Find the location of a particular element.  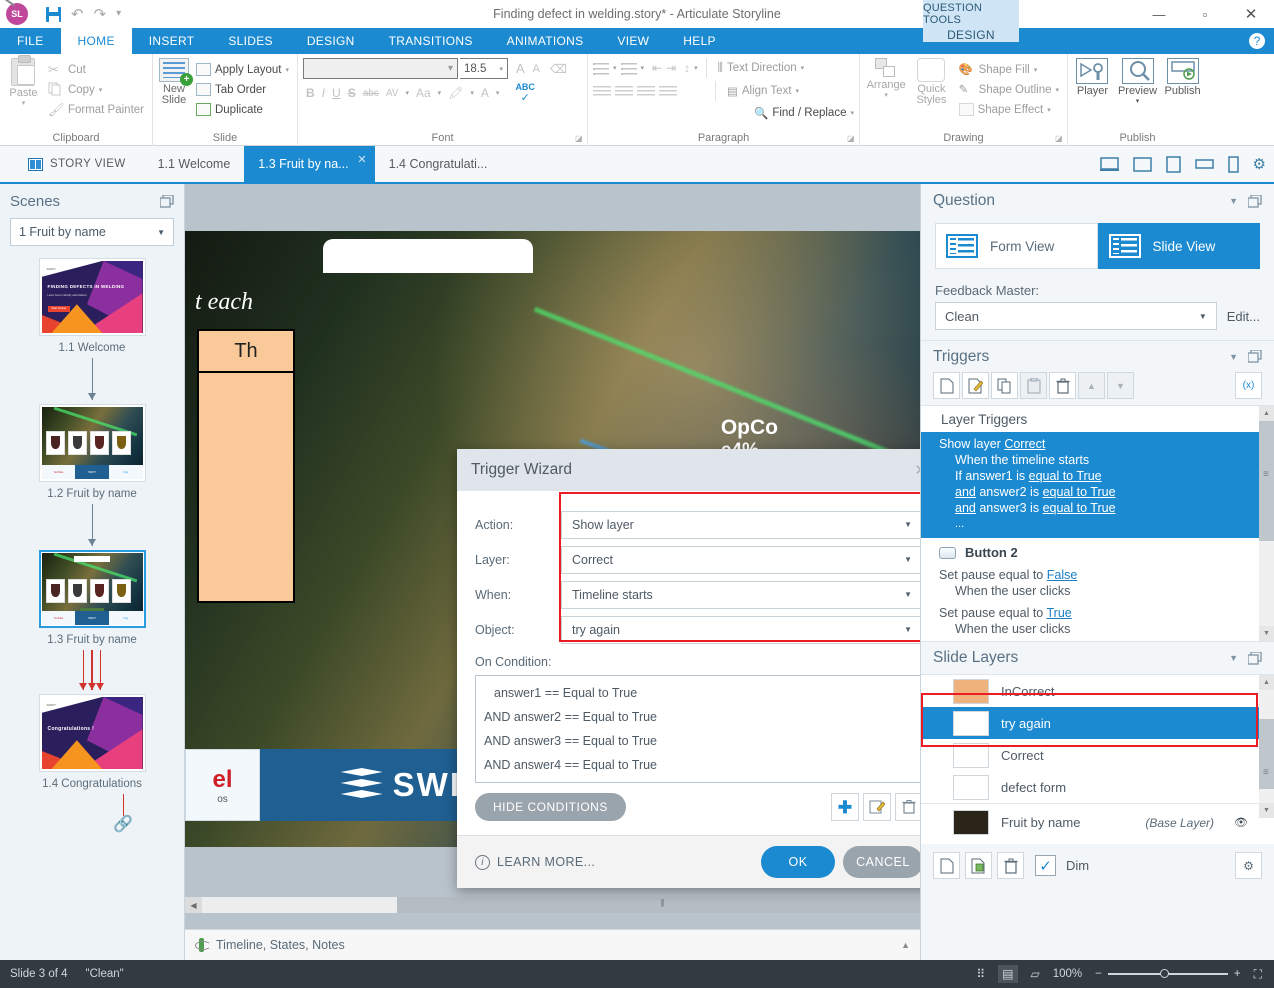

youtube-banner: el os is located at coordinates (222, 785).